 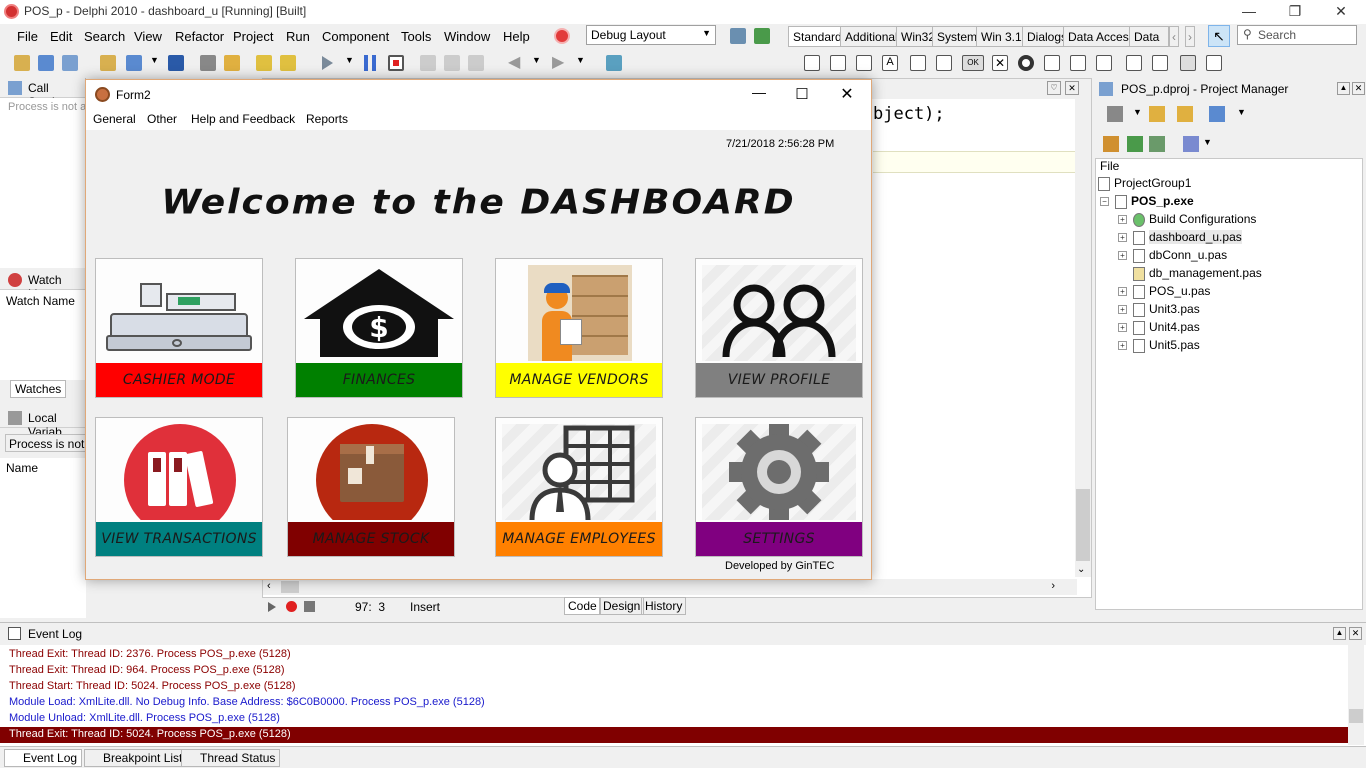 What do you see at coordinates (1104, 202) in the screenshot?
I see `collapse-icon: −` at bounding box center [1104, 202].